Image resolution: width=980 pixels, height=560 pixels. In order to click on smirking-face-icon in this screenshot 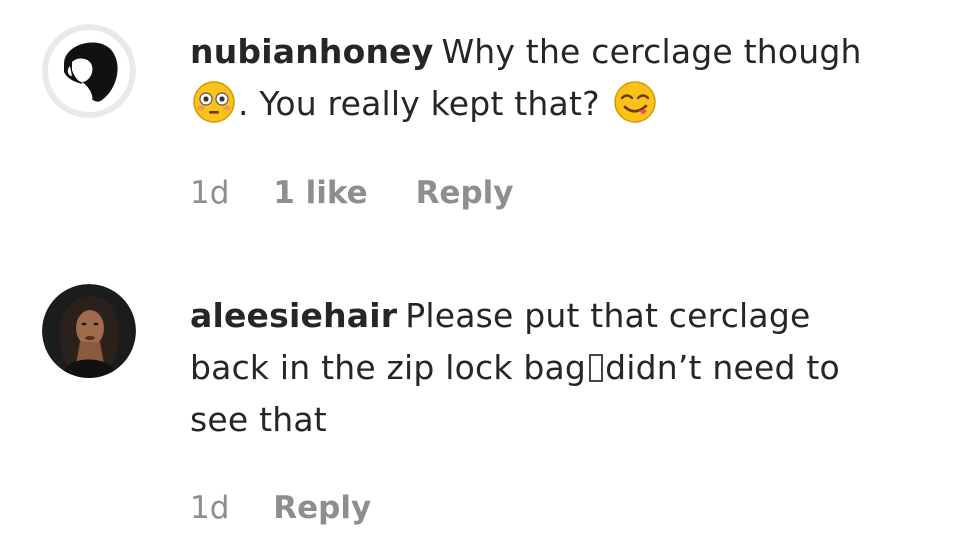, I will do `click(634, 102)`.